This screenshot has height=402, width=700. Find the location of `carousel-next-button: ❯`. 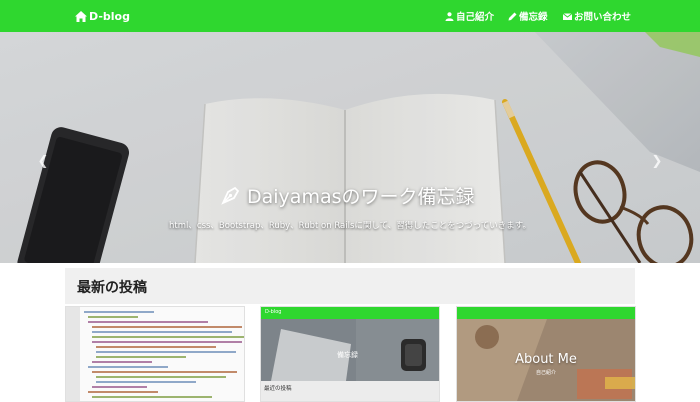

carousel-next-button: ❯ is located at coordinates (657, 162).